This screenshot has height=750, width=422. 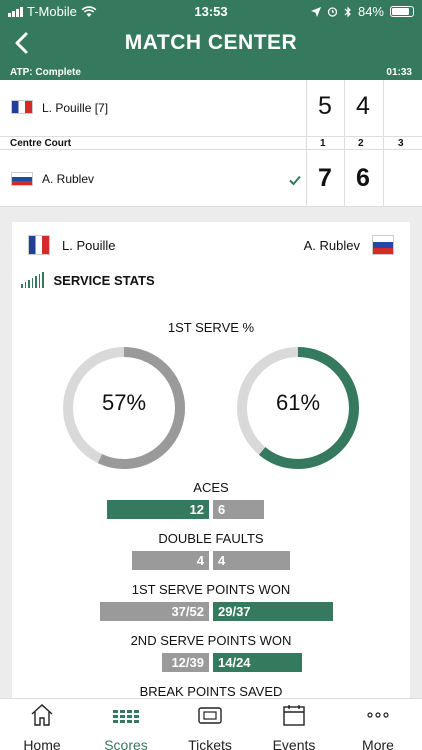 I want to click on player-row-2: A. Rublev 7 6, so click(x=211, y=178).